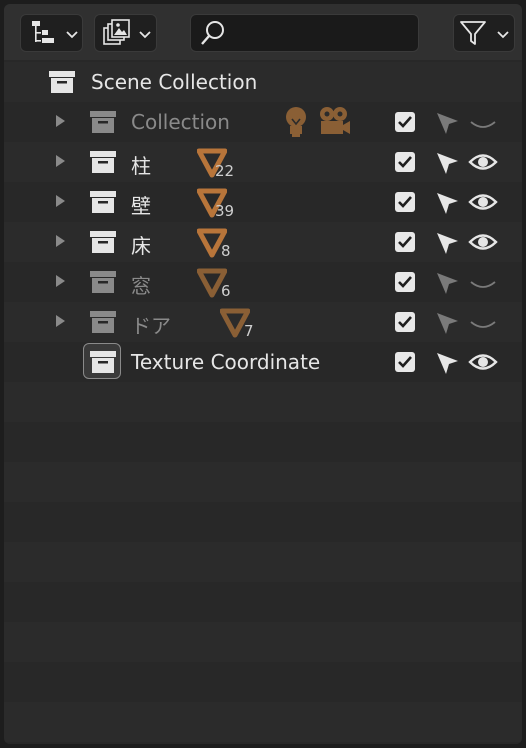  I want to click on outliner-row: 床8, so click(263, 242).